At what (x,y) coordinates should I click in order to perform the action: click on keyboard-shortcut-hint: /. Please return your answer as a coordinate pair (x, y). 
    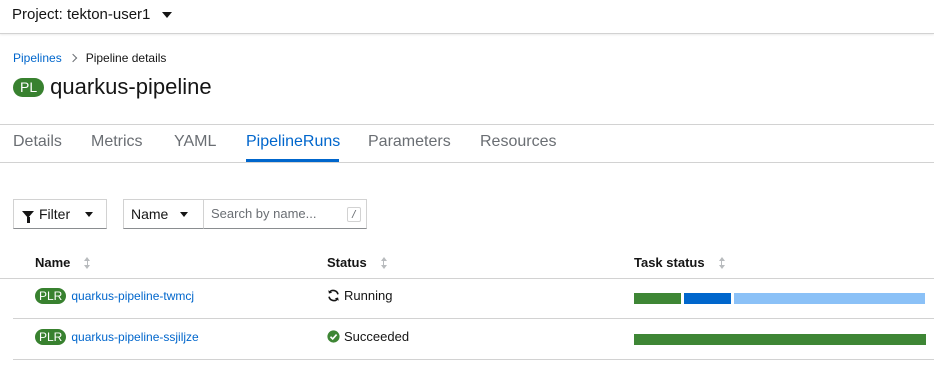
    Looking at the image, I should click on (354, 214).